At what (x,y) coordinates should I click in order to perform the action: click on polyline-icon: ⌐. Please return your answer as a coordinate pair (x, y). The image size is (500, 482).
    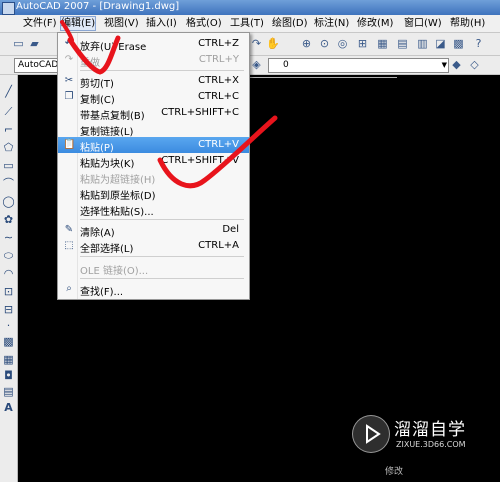
    Looking at the image, I should click on (8, 129).